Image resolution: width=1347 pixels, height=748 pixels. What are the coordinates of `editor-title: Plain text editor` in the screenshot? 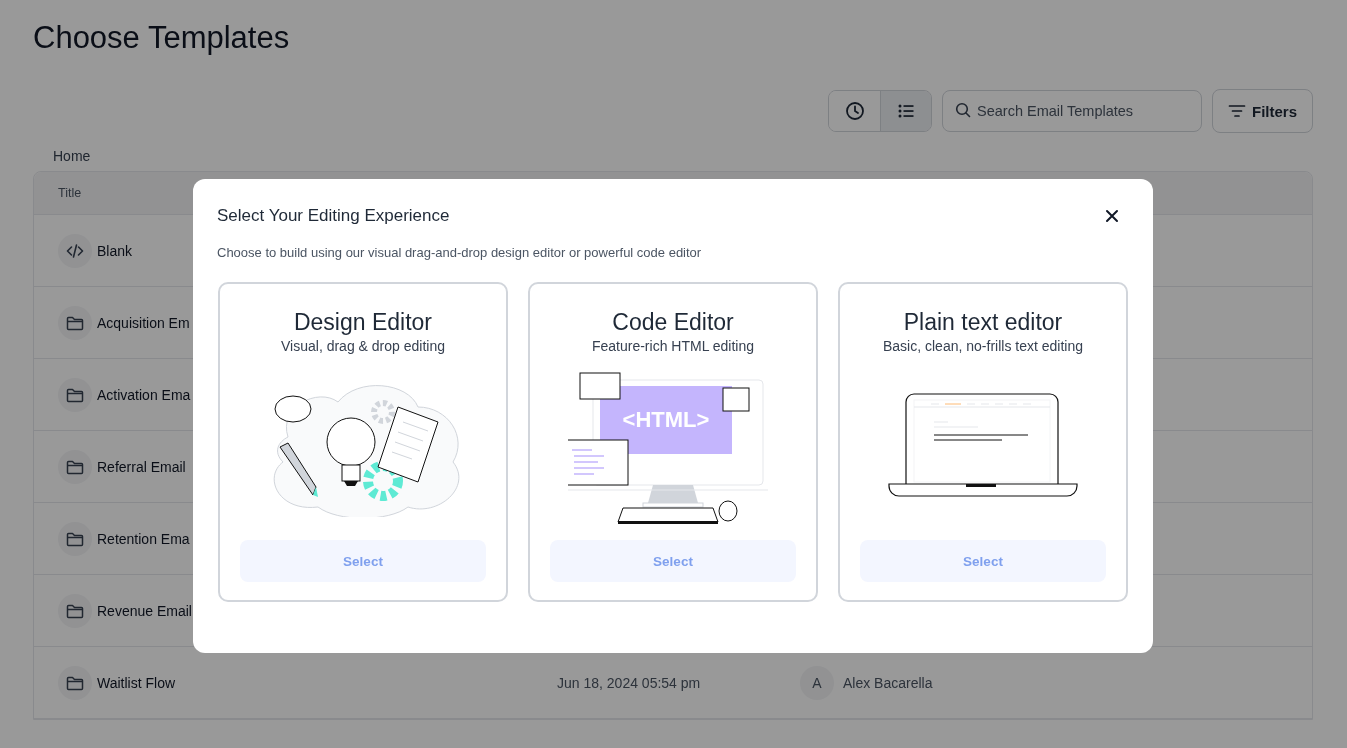 It's located at (983, 322).